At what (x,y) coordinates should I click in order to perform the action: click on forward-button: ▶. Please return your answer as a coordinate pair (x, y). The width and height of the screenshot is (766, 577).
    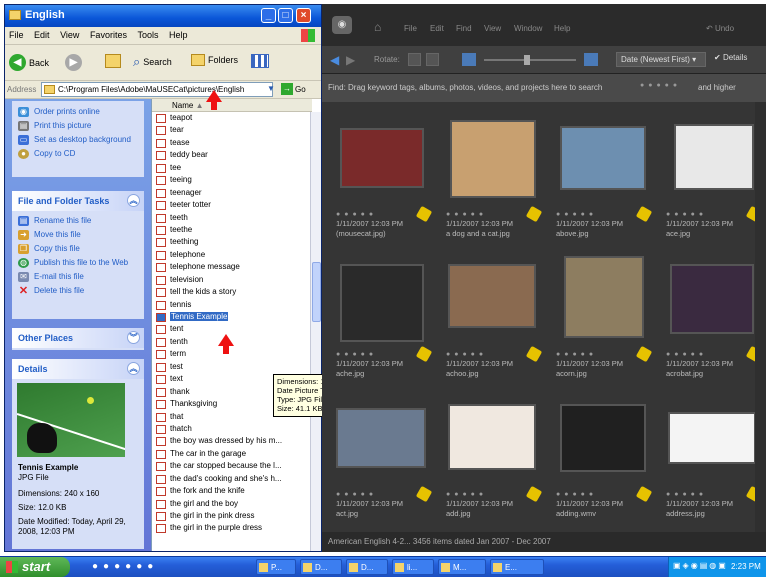
    Looking at the image, I should click on (73, 62).